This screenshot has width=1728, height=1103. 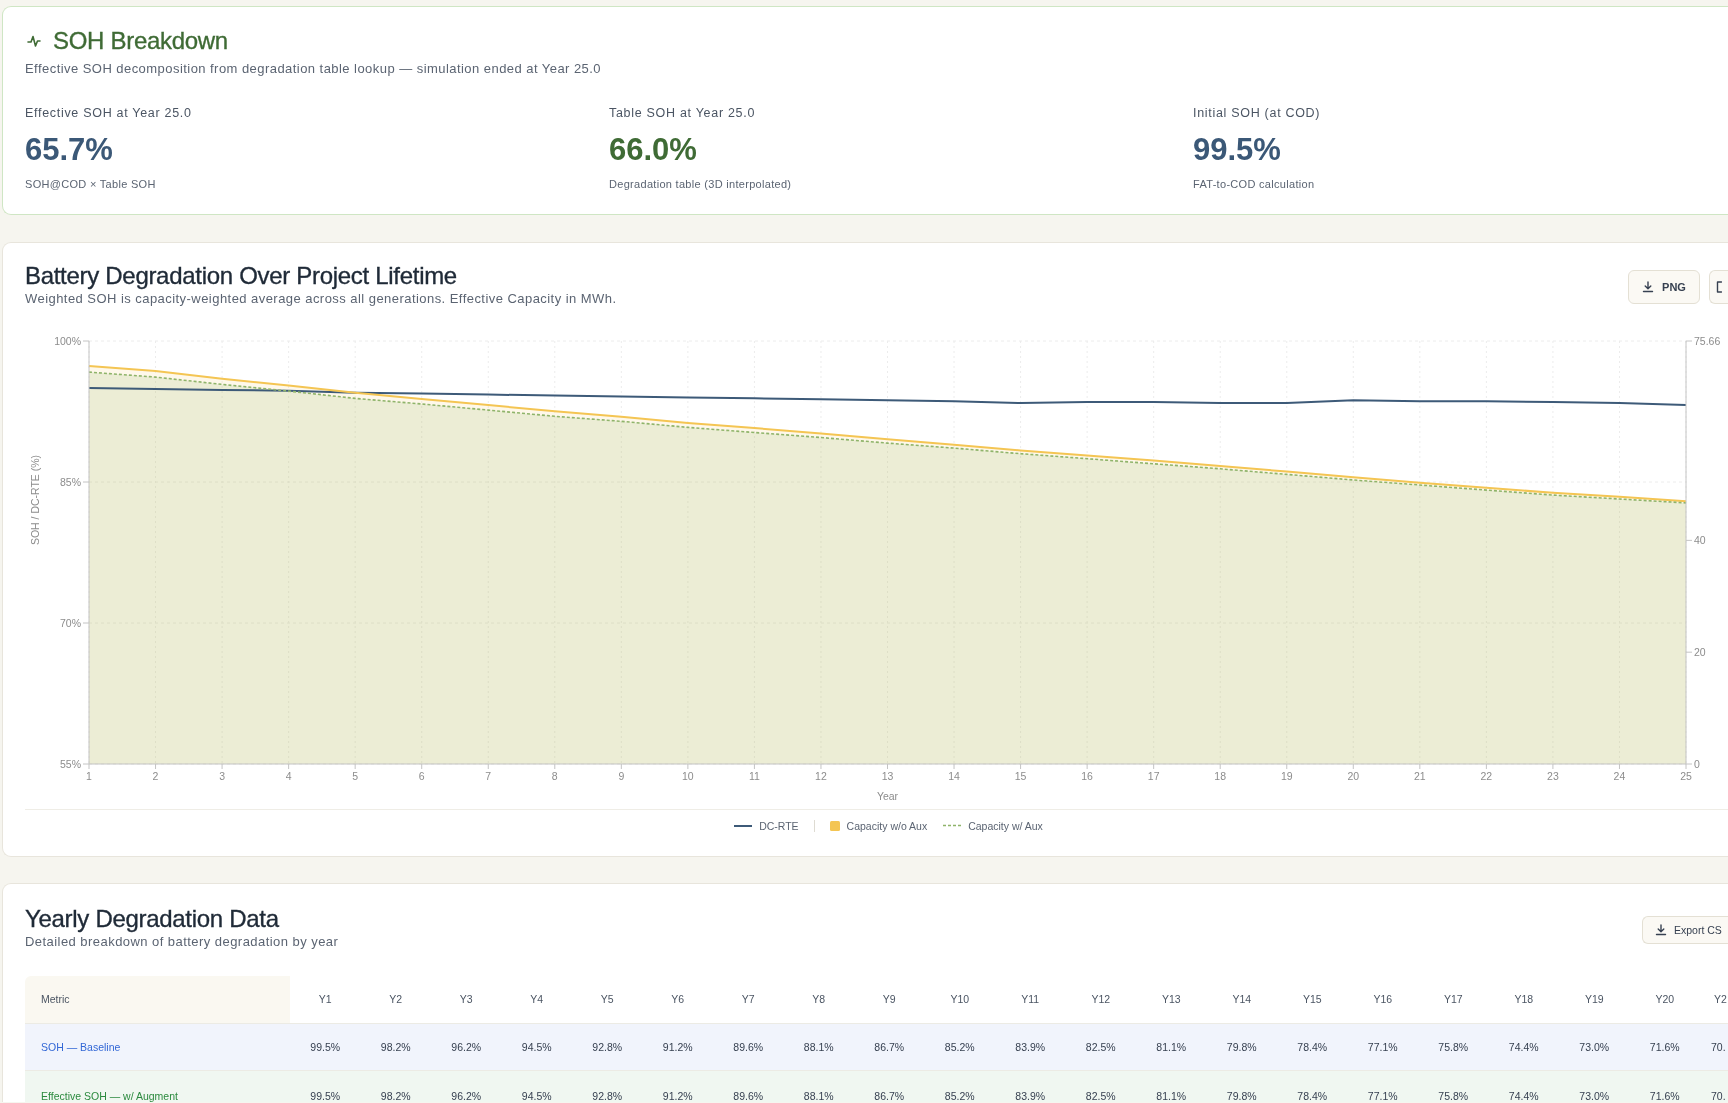 What do you see at coordinates (288, 776) in the screenshot?
I see `tick-label: 4` at bounding box center [288, 776].